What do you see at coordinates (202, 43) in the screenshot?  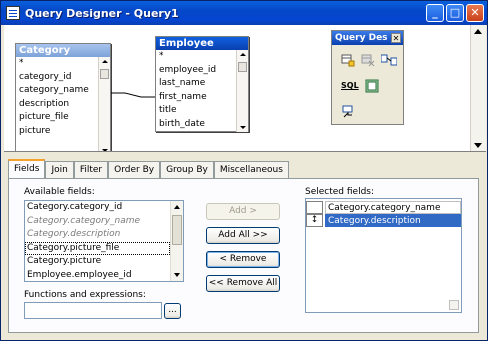 I see `table-title: Employee` at bounding box center [202, 43].